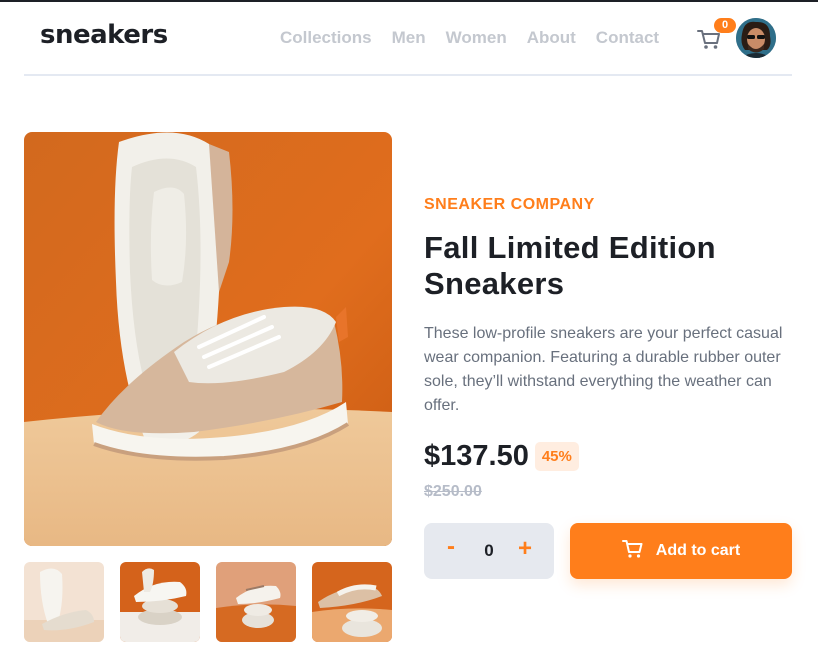  I want to click on nav-collections: Collections, so click(326, 38).